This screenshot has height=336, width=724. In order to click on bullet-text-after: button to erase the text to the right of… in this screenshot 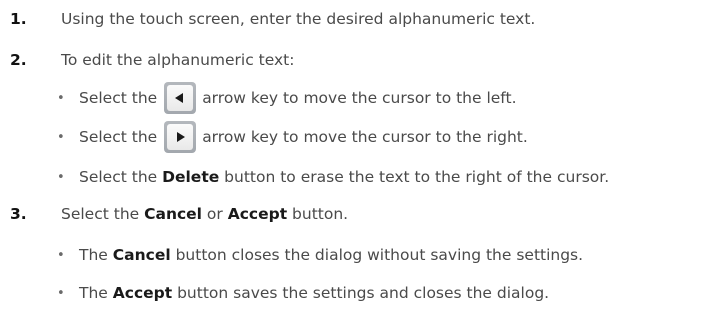, I will do `click(414, 177)`.